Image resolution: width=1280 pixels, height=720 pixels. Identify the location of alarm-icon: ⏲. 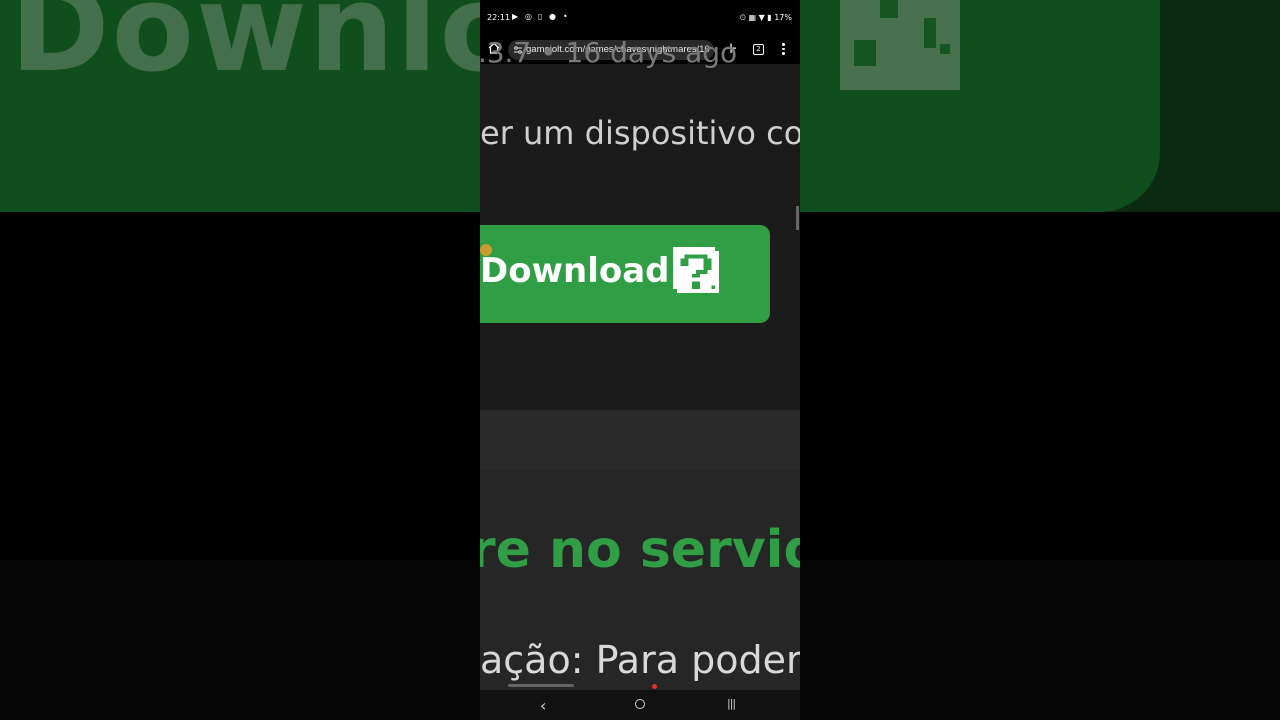
(742, 17).